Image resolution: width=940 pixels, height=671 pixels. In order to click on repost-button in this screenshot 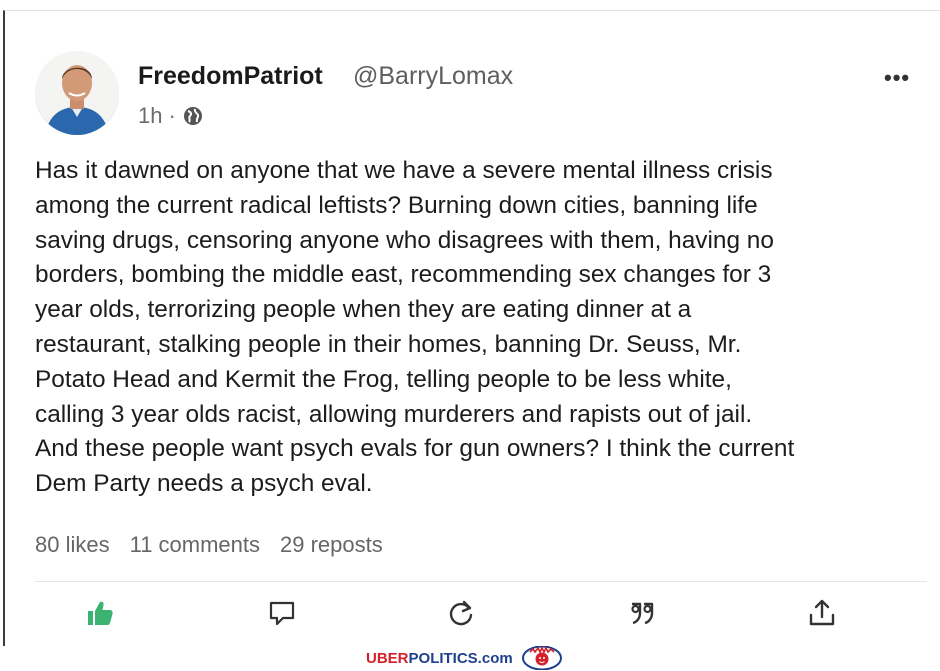, I will do `click(461, 613)`.